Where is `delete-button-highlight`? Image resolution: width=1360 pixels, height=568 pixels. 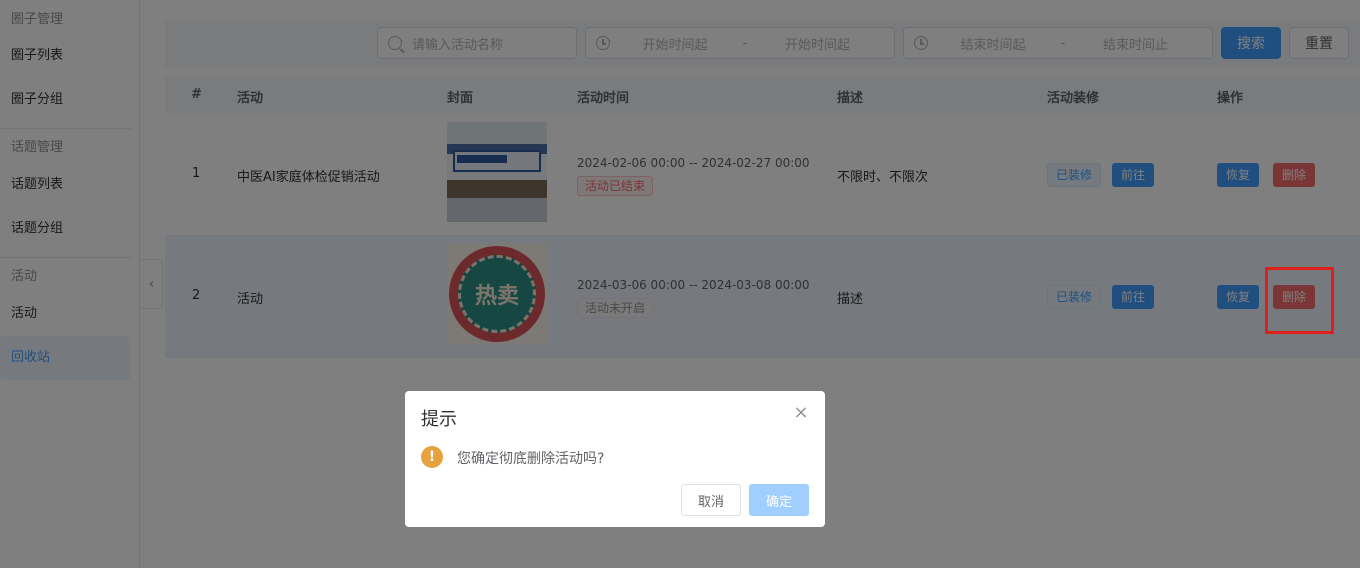
delete-button-highlight is located at coordinates (1299, 300).